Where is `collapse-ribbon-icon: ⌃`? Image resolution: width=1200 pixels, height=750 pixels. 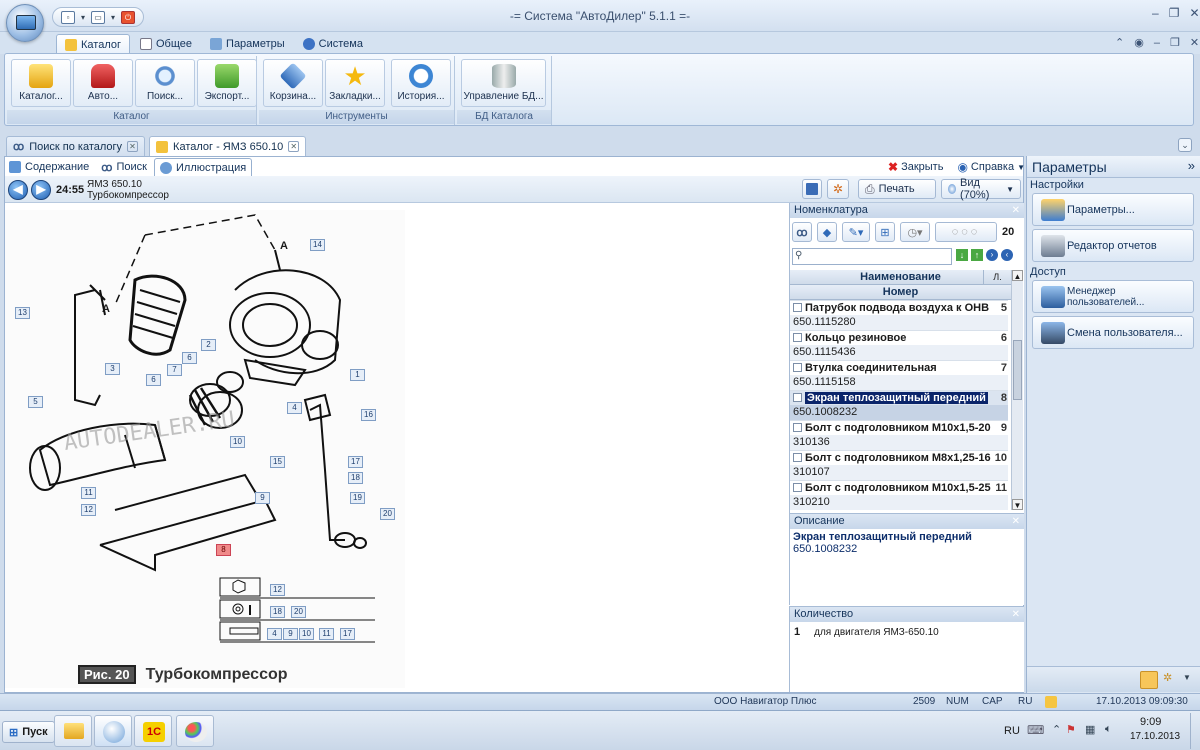 collapse-ribbon-icon: ⌃ is located at coordinates (1119, 42).